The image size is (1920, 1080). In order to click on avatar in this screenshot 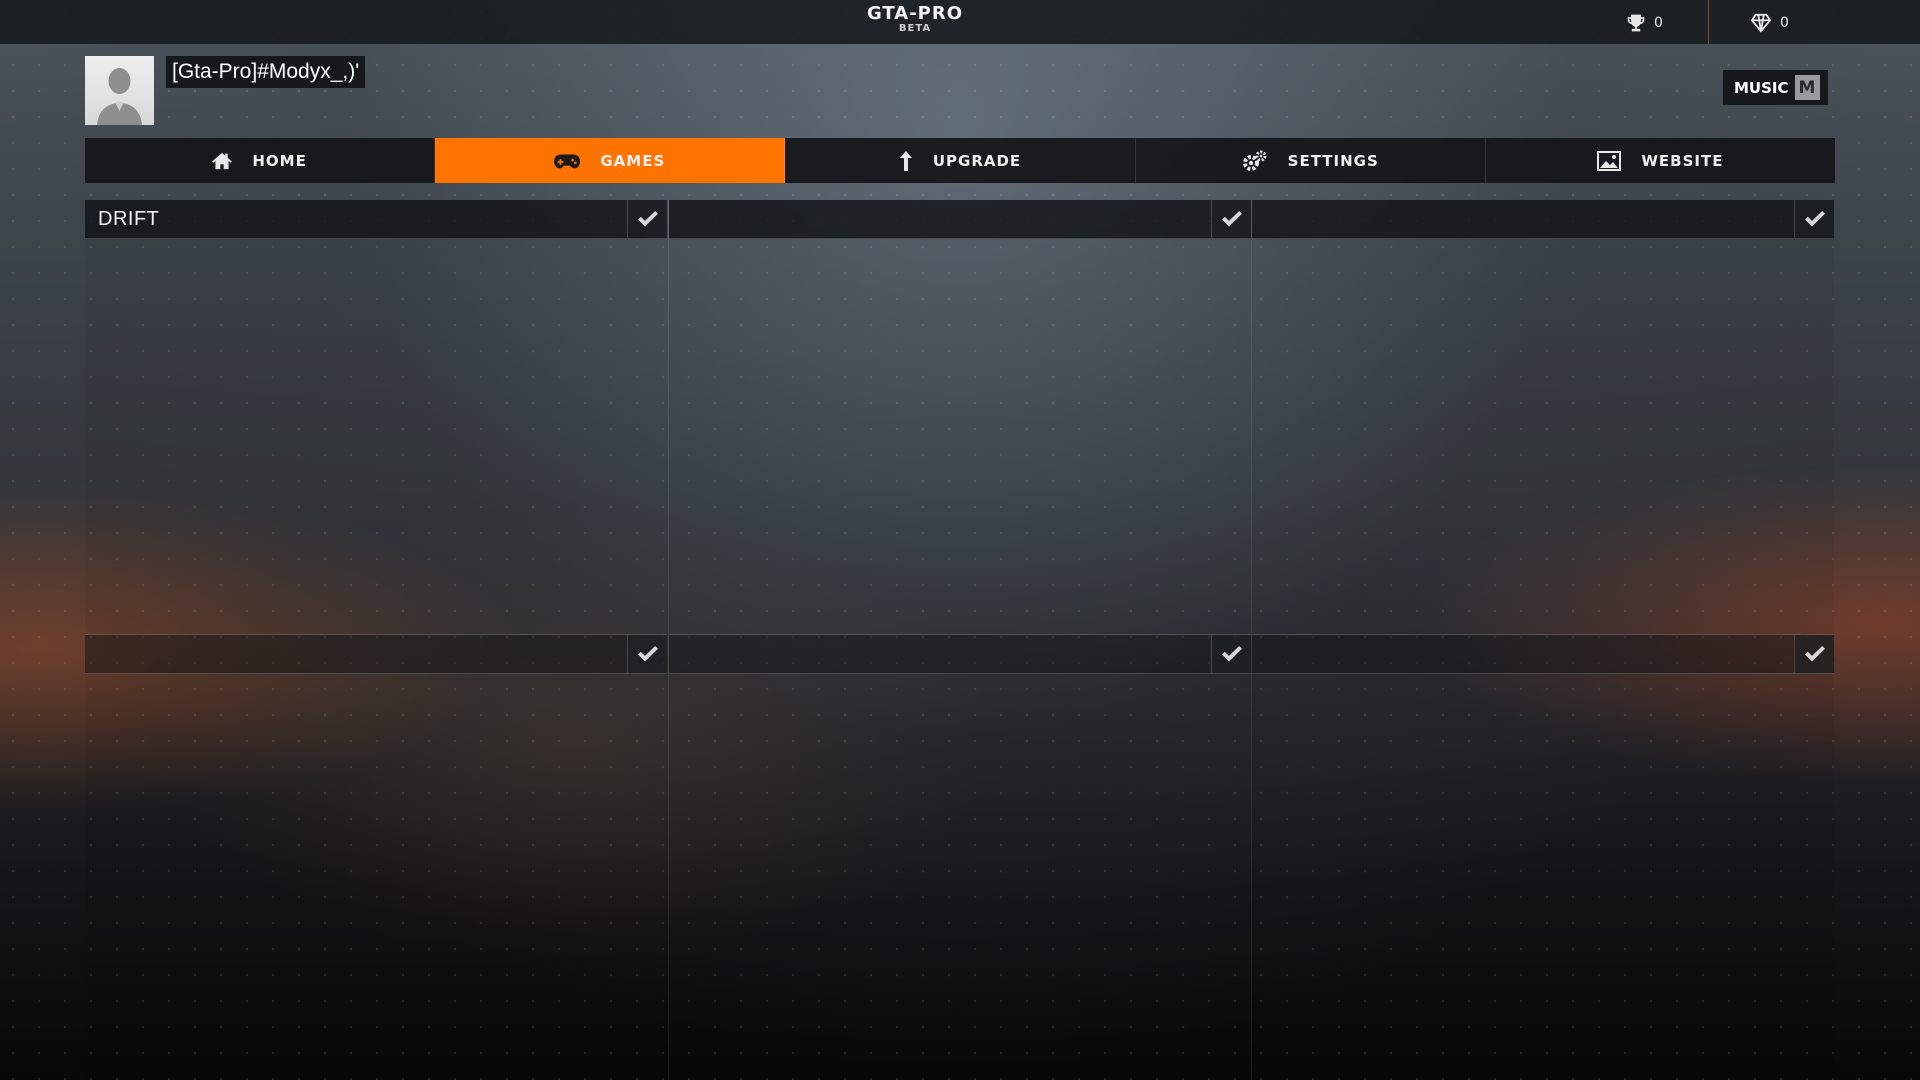, I will do `click(119, 90)`.